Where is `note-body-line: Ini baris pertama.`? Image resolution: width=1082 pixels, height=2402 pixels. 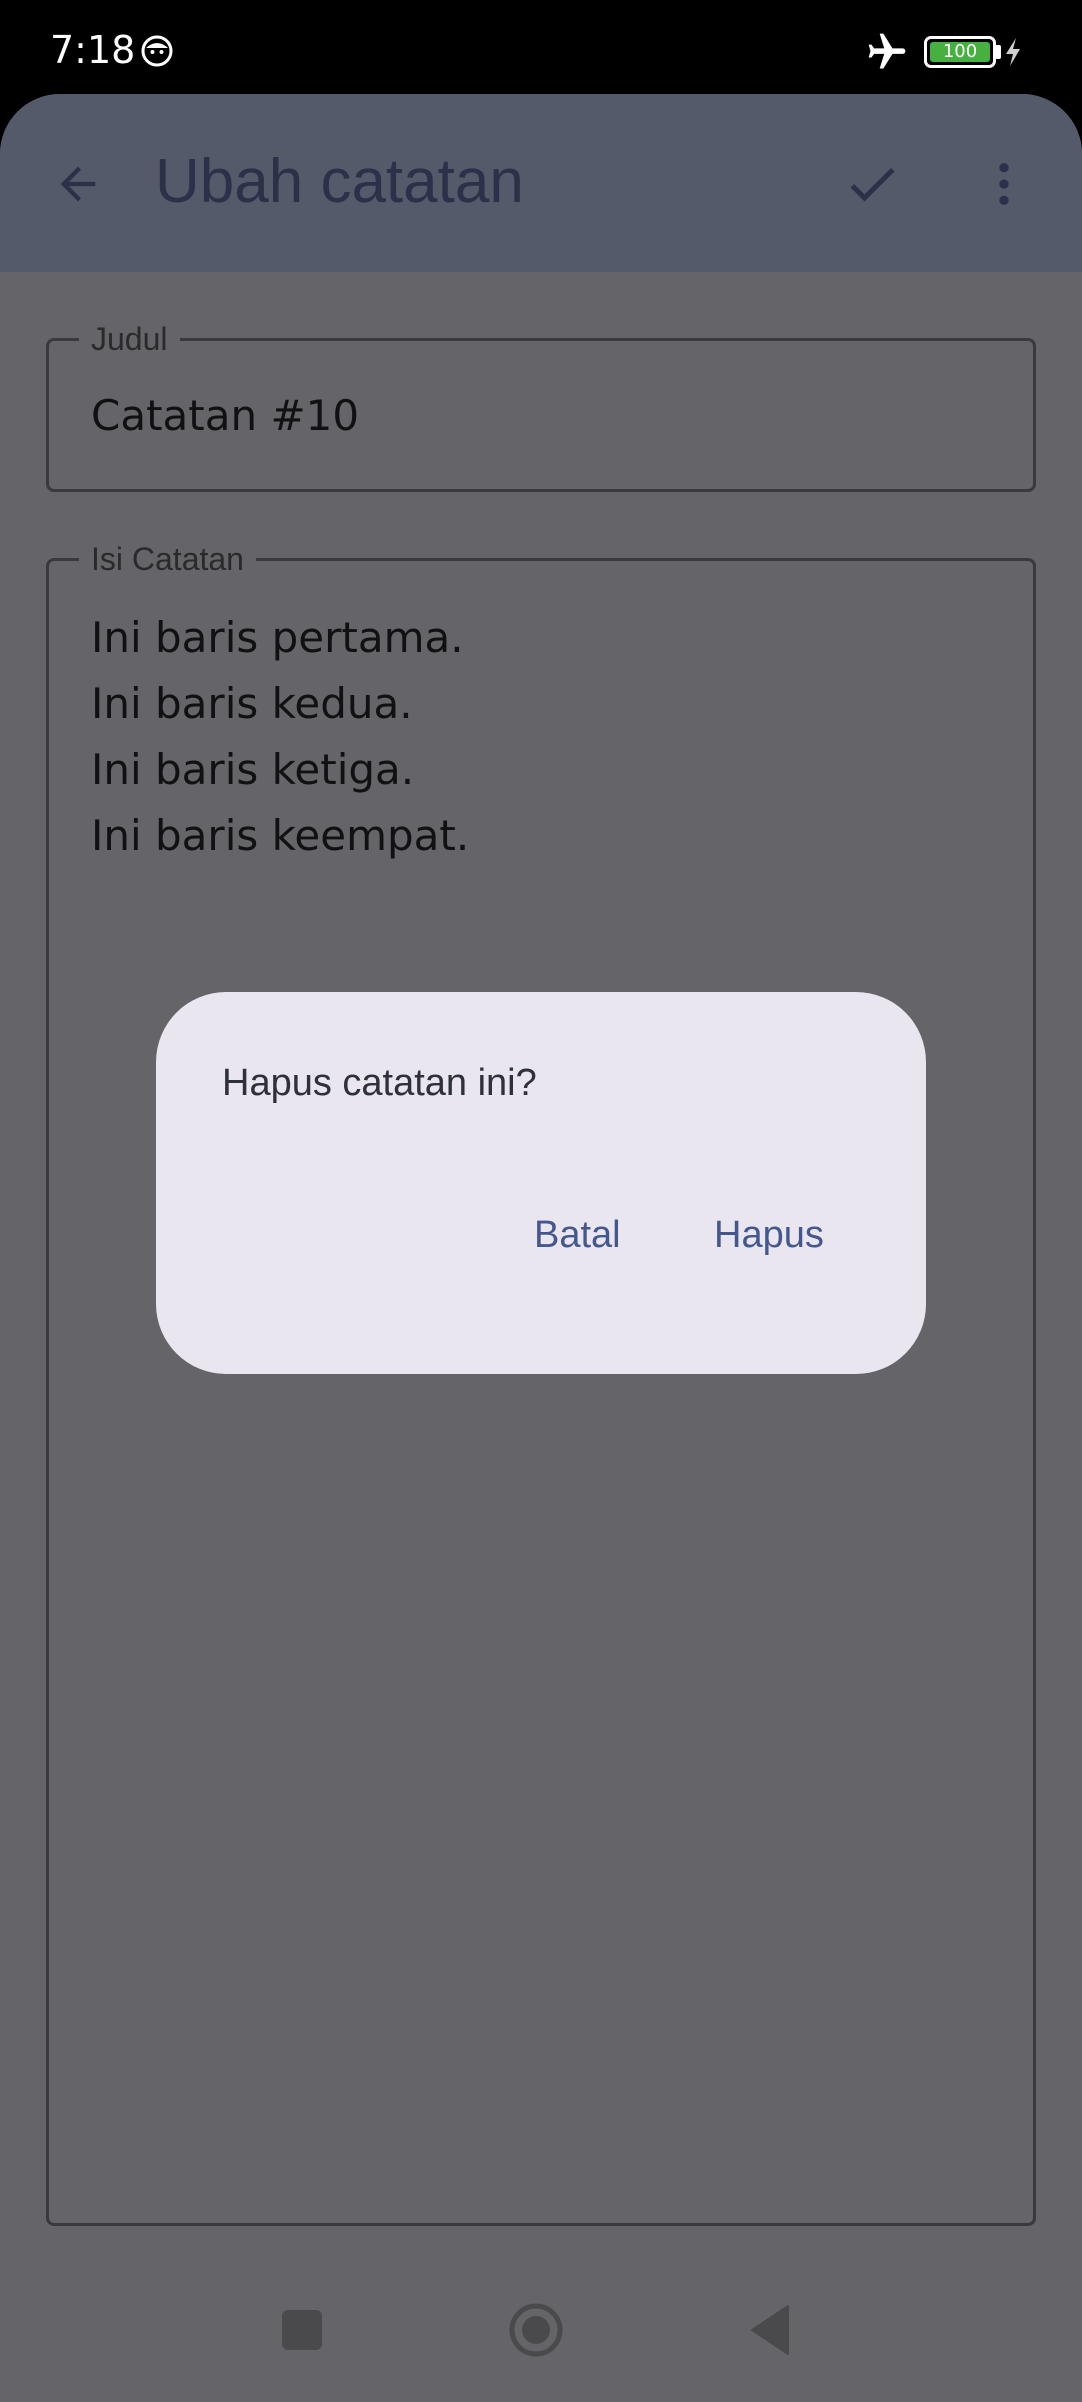
note-body-line: Ini baris pertama. is located at coordinates (277, 637).